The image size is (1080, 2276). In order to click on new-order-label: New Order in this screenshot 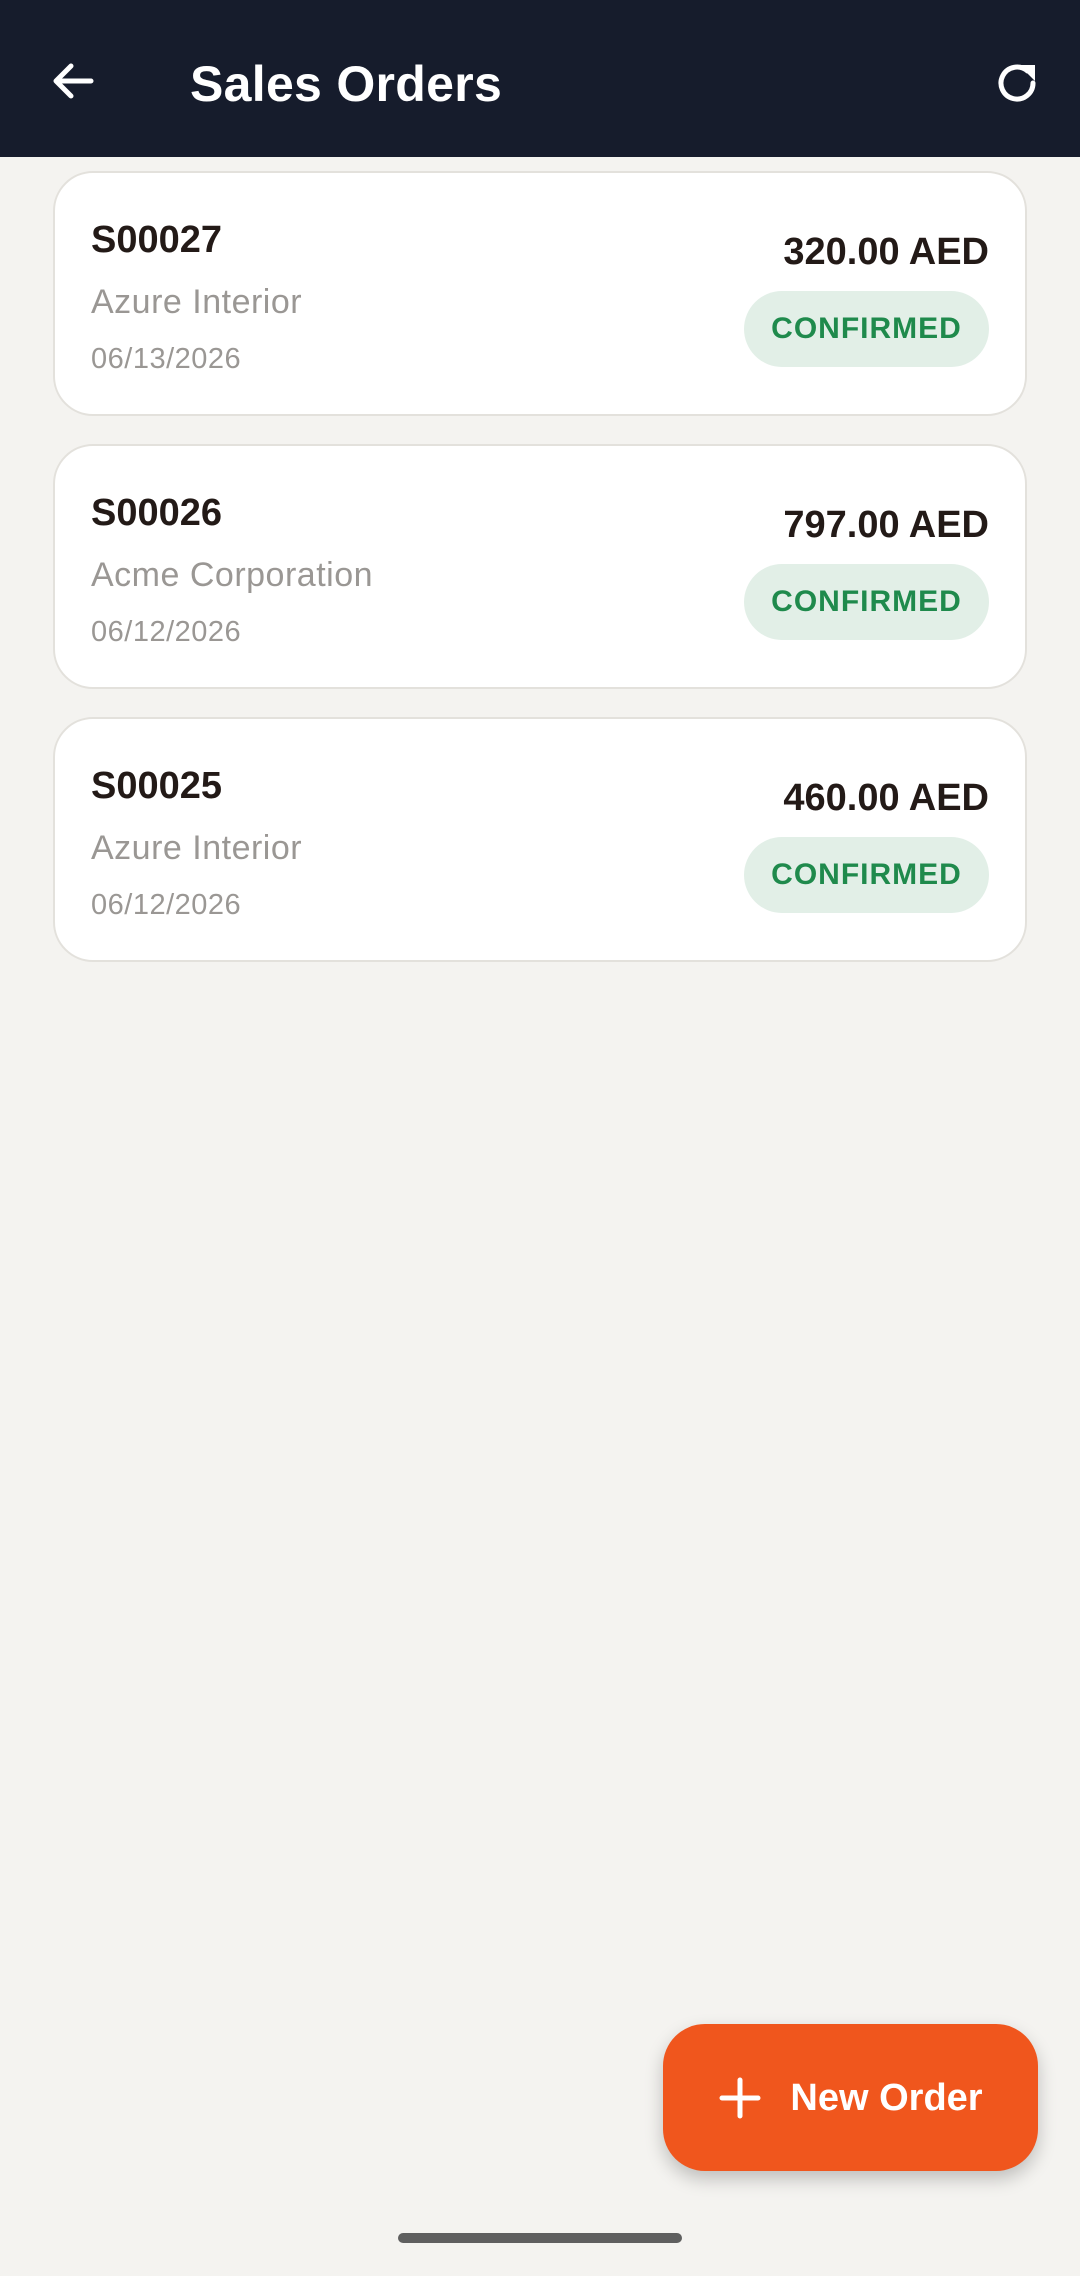, I will do `click(886, 2097)`.